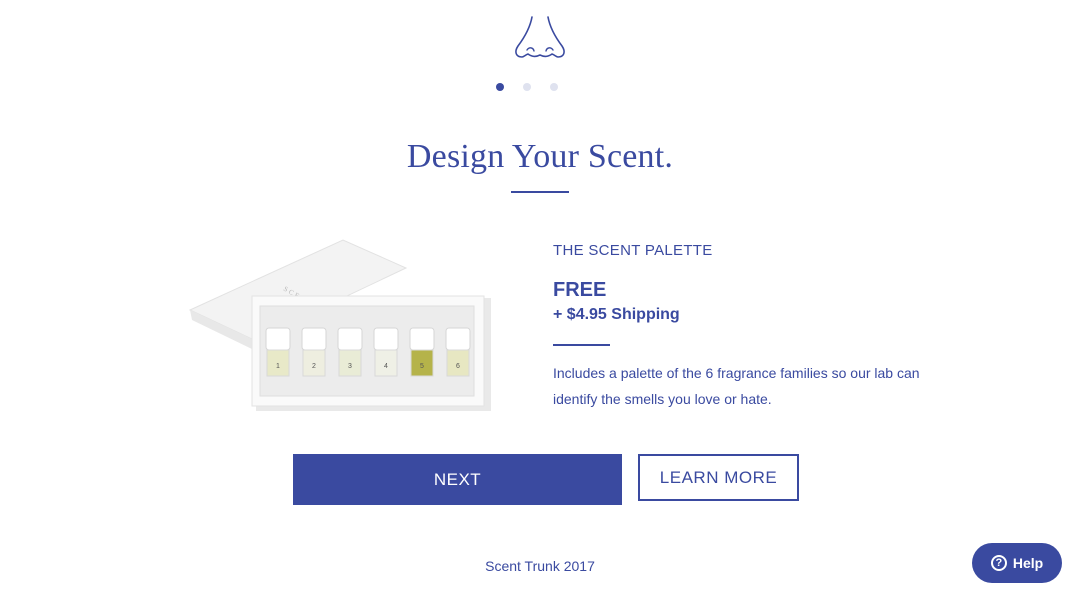 The width and height of the screenshot is (1080, 591). What do you see at coordinates (350, 352) in the screenshot?
I see `vial-3: 3` at bounding box center [350, 352].